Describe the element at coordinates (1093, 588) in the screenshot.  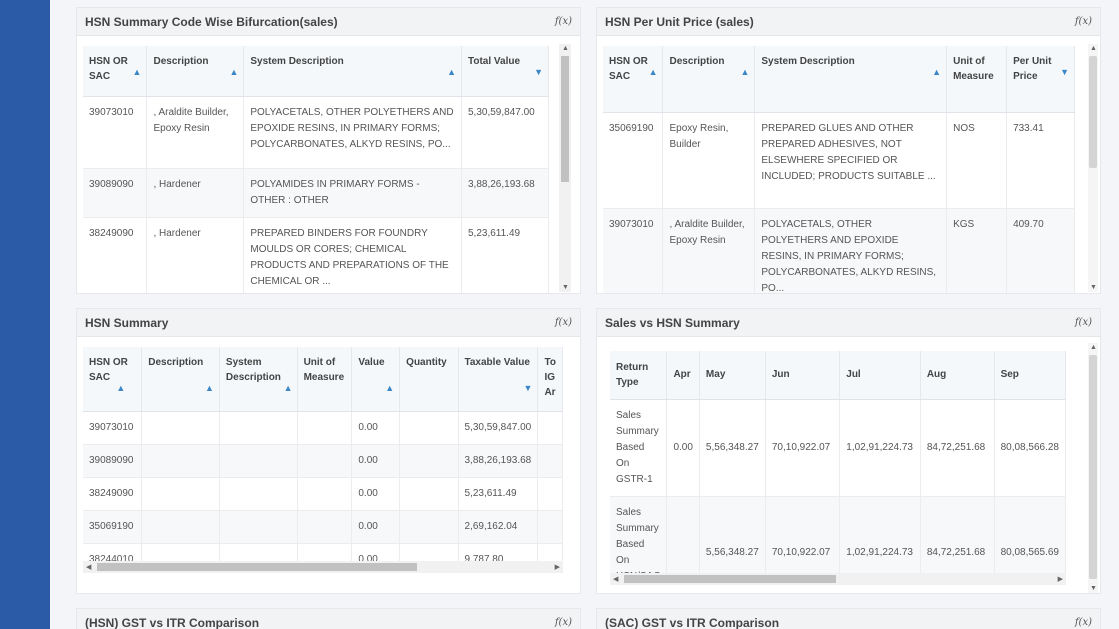
I see `scroll-down-icon: ▼` at that location.